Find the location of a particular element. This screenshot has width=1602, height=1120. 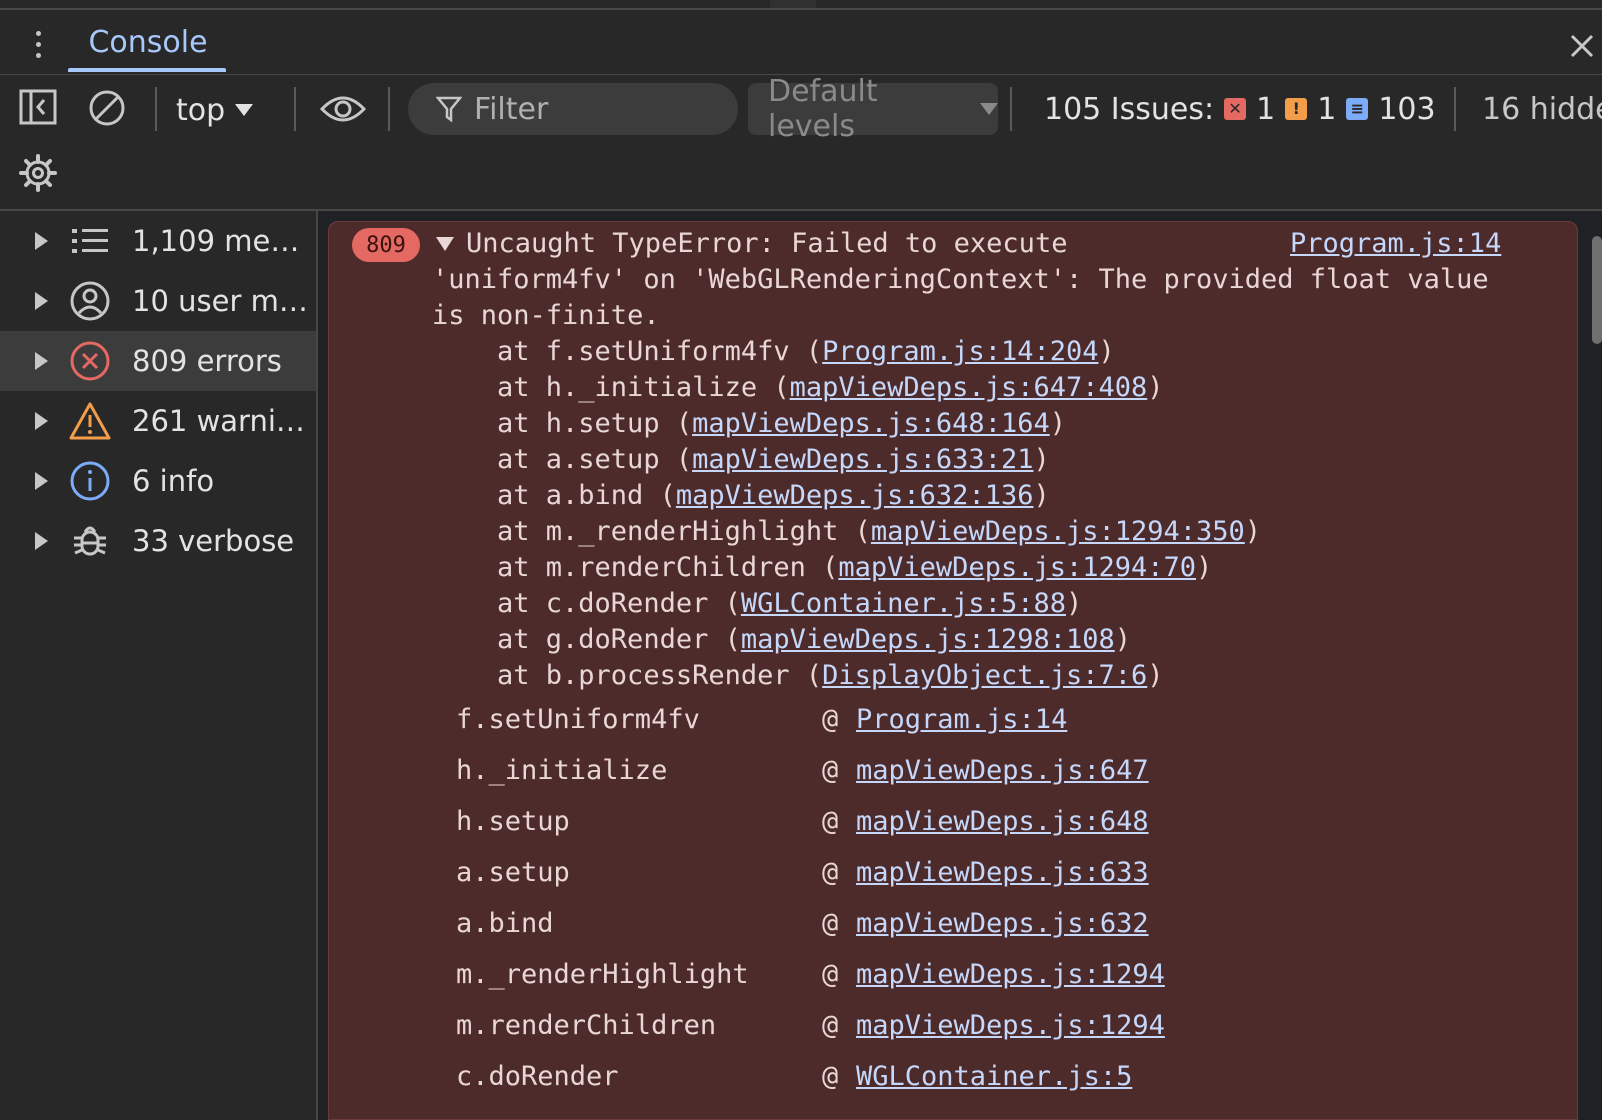

call-frame-function: a.setup is located at coordinates (513, 872).